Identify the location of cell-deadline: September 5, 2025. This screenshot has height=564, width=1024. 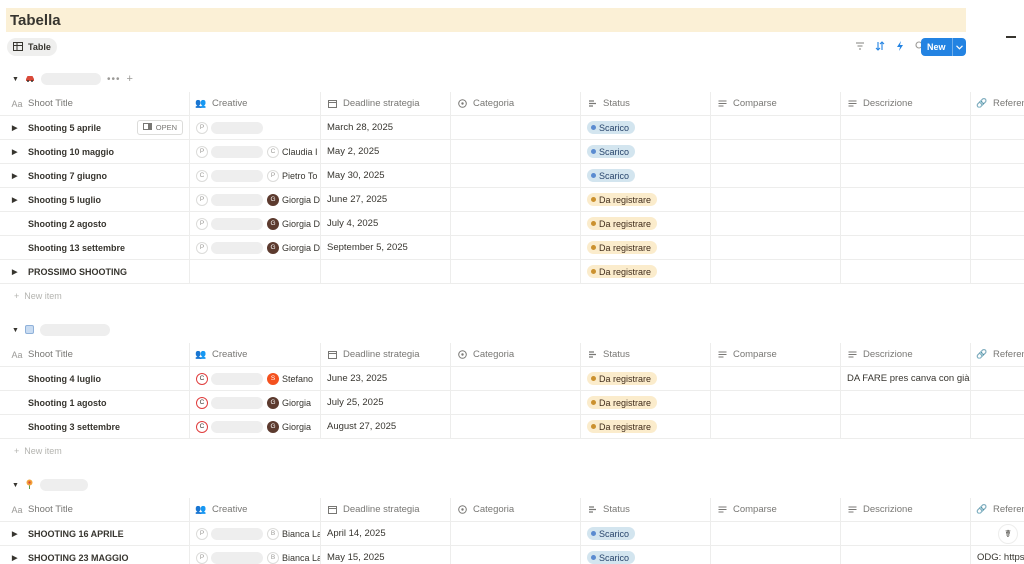
(386, 247).